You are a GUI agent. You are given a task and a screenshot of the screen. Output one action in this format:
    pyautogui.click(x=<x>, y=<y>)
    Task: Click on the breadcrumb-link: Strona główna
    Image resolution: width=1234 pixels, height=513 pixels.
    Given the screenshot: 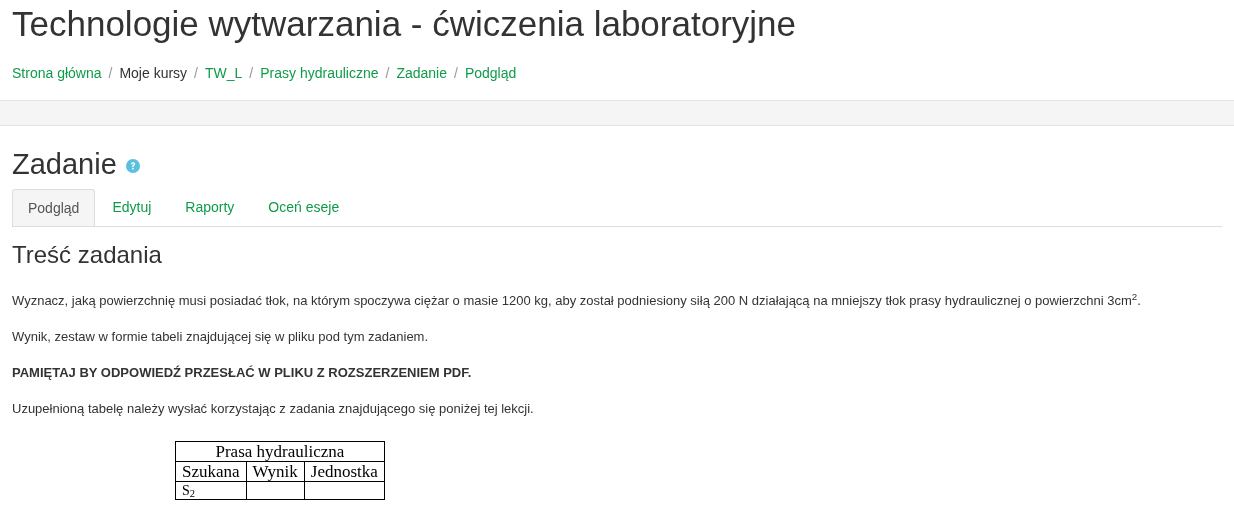 What is the action you would take?
    pyautogui.click(x=57, y=73)
    